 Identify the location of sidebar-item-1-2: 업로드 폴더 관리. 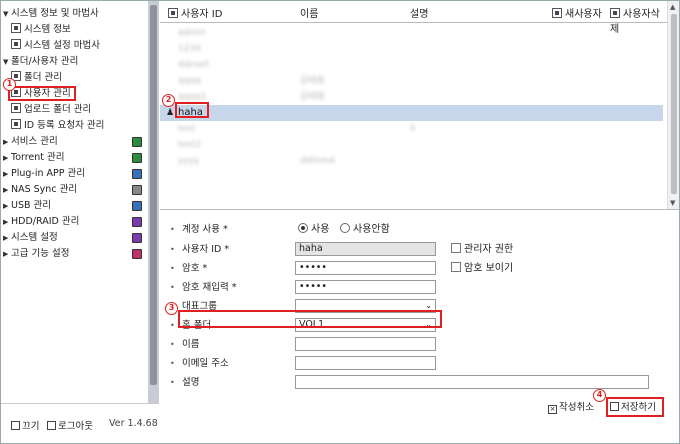
(51, 110).